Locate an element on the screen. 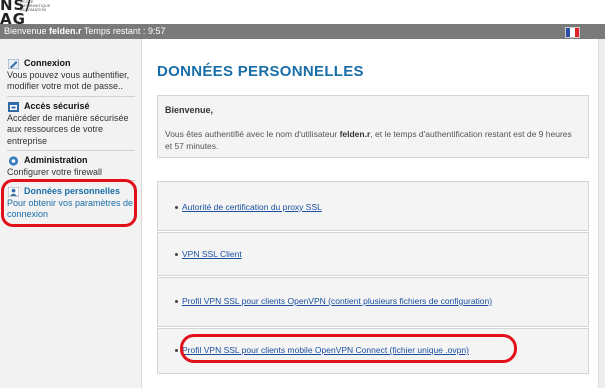 Image resolution: width=605 pixels, height=388 pixels. sidebar-item-title: Connexion is located at coordinates (47, 63).